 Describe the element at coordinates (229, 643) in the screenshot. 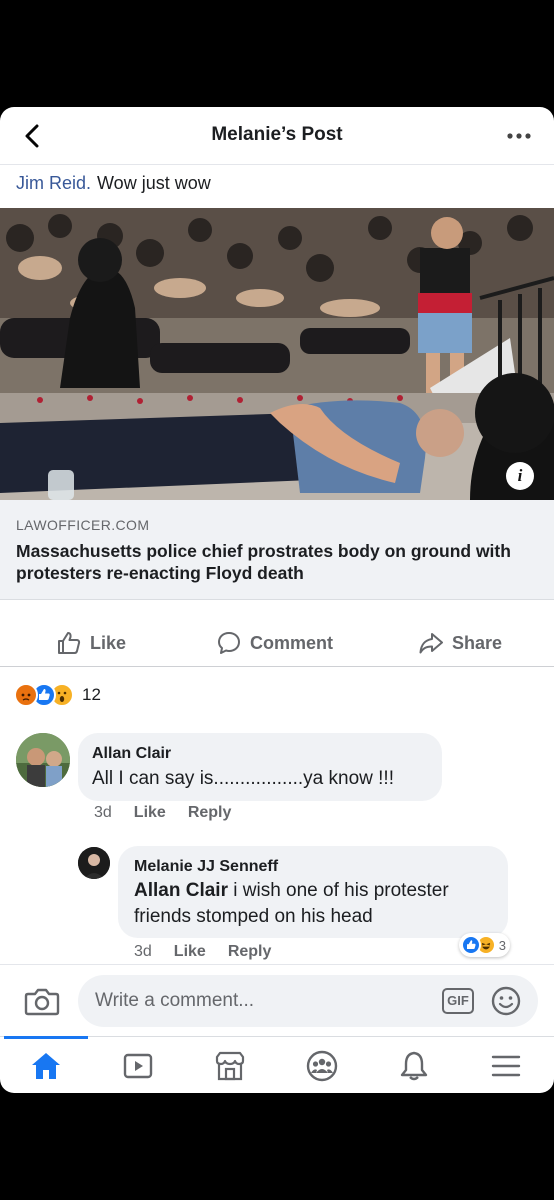

I see `comment-icon` at that location.